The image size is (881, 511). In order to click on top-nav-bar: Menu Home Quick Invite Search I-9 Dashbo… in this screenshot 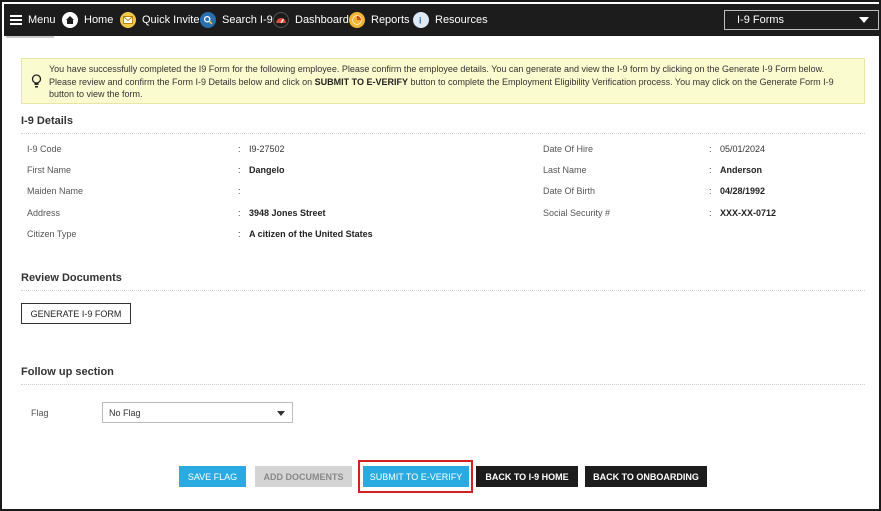, I will do `click(442, 20)`.